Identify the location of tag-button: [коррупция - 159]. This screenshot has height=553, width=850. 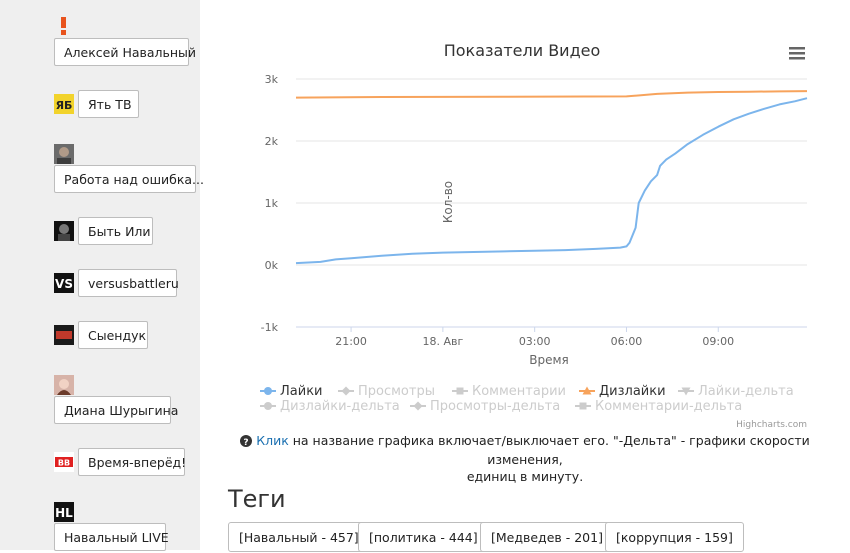
(674, 537).